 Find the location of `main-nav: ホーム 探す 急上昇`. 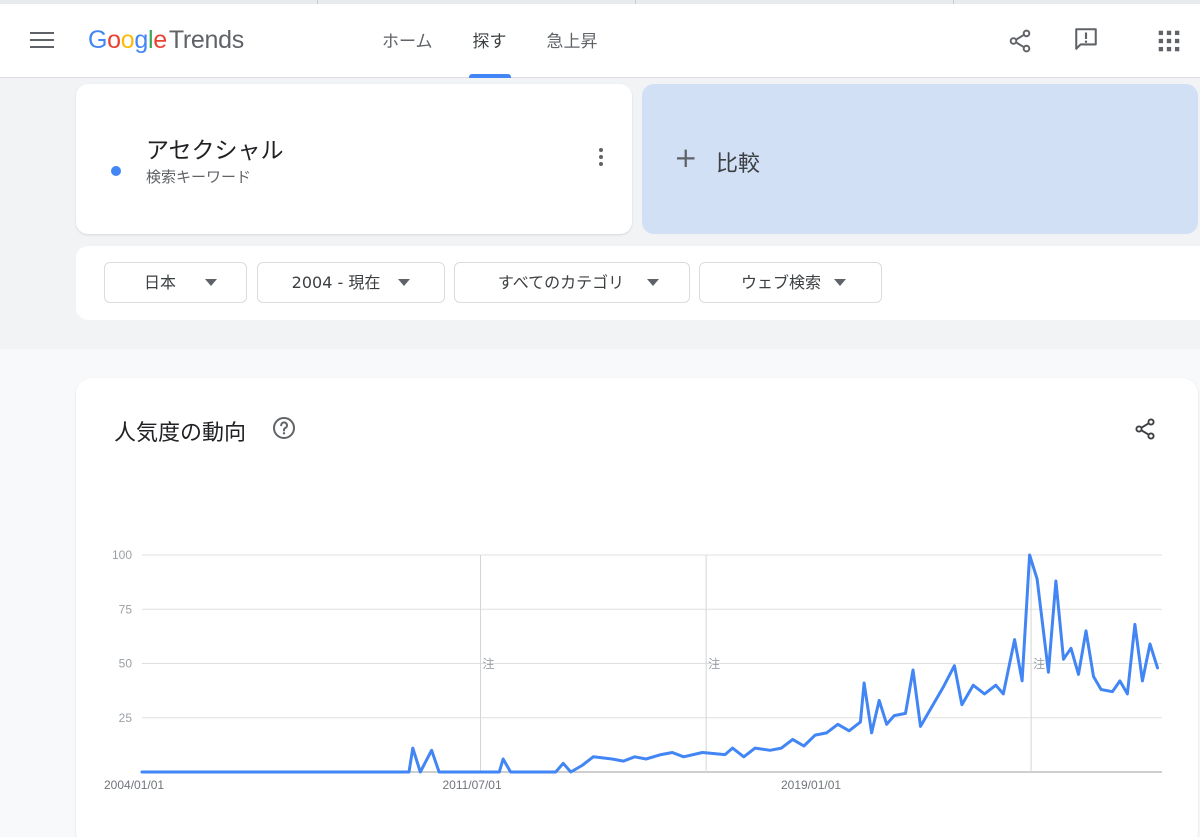

main-nav: ホーム 探す 急上昇 is located at coordinates (490, 41).